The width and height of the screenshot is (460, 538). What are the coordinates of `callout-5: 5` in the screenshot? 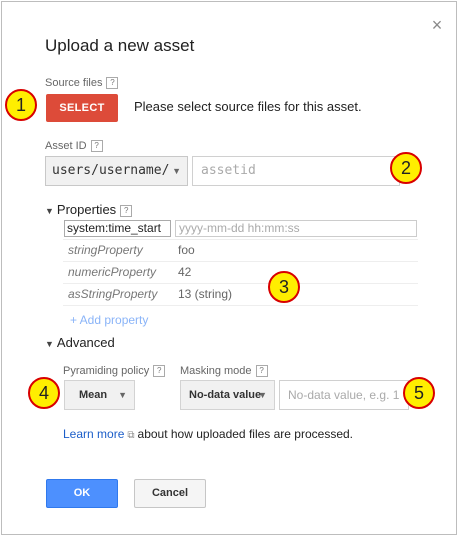 It's located at (419, 393).